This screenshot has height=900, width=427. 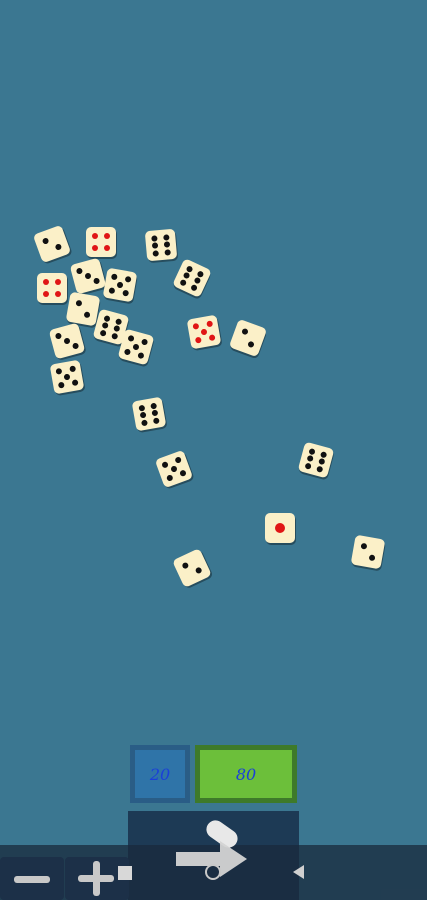 I want to click on roll-arrow-icon, so click(x=217, y=855).